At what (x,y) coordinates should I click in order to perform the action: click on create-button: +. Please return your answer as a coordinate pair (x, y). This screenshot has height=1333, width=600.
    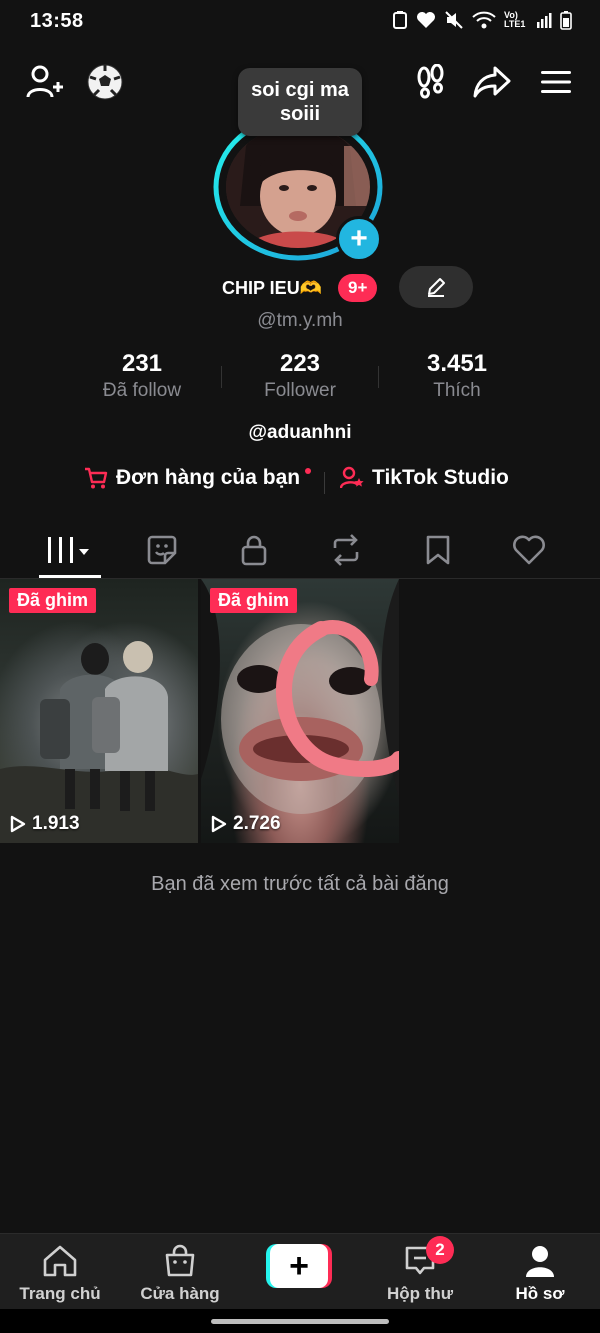
    Looking at the image, I should click on (299, 1266).